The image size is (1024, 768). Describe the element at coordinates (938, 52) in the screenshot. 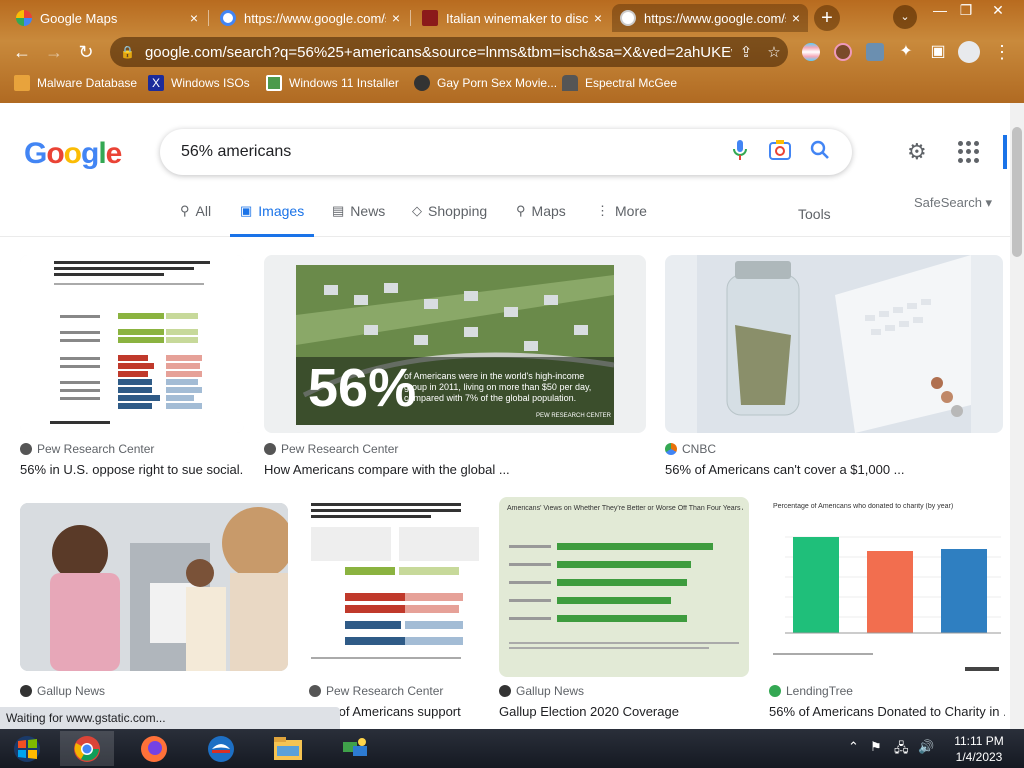

I see `side-panel-icon: ▣` at that location.